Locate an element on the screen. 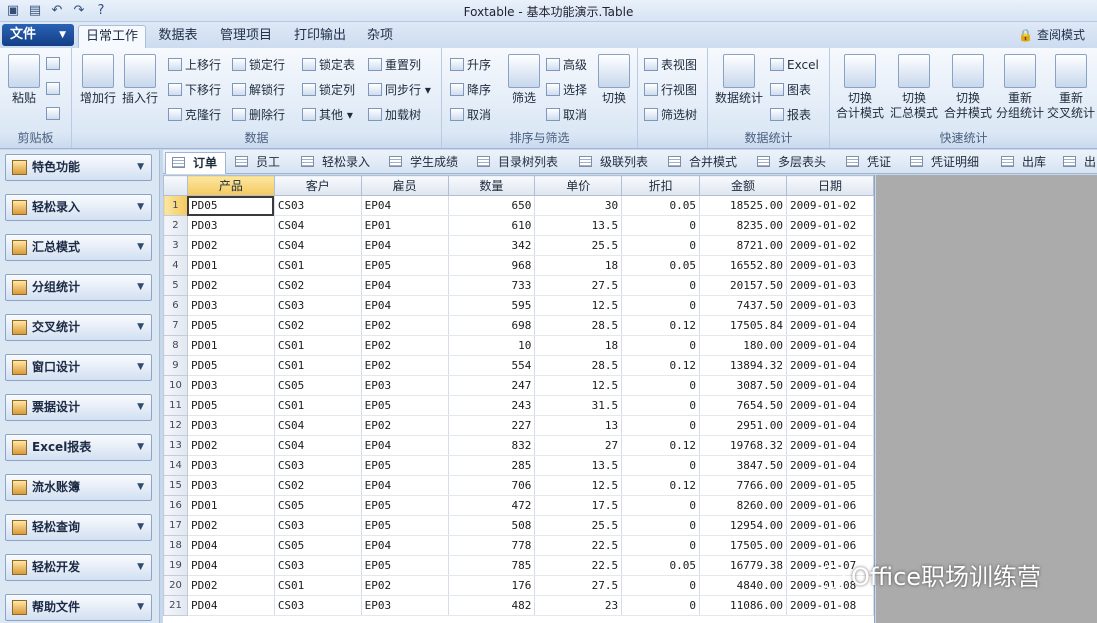 The width and height of the screenshot is (1097, 623). table-cell: 22.5 is located at coordinates (578, 545).